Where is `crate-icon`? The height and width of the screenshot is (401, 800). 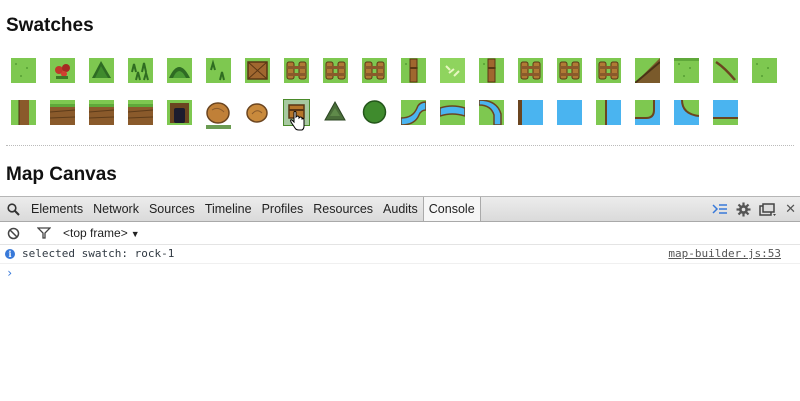
crate-icon is located at coordinates (257, 70).